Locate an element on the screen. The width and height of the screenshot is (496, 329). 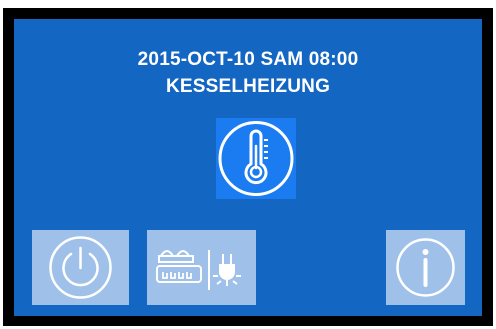
thermometer-icon is located at coordinates (256, 158).